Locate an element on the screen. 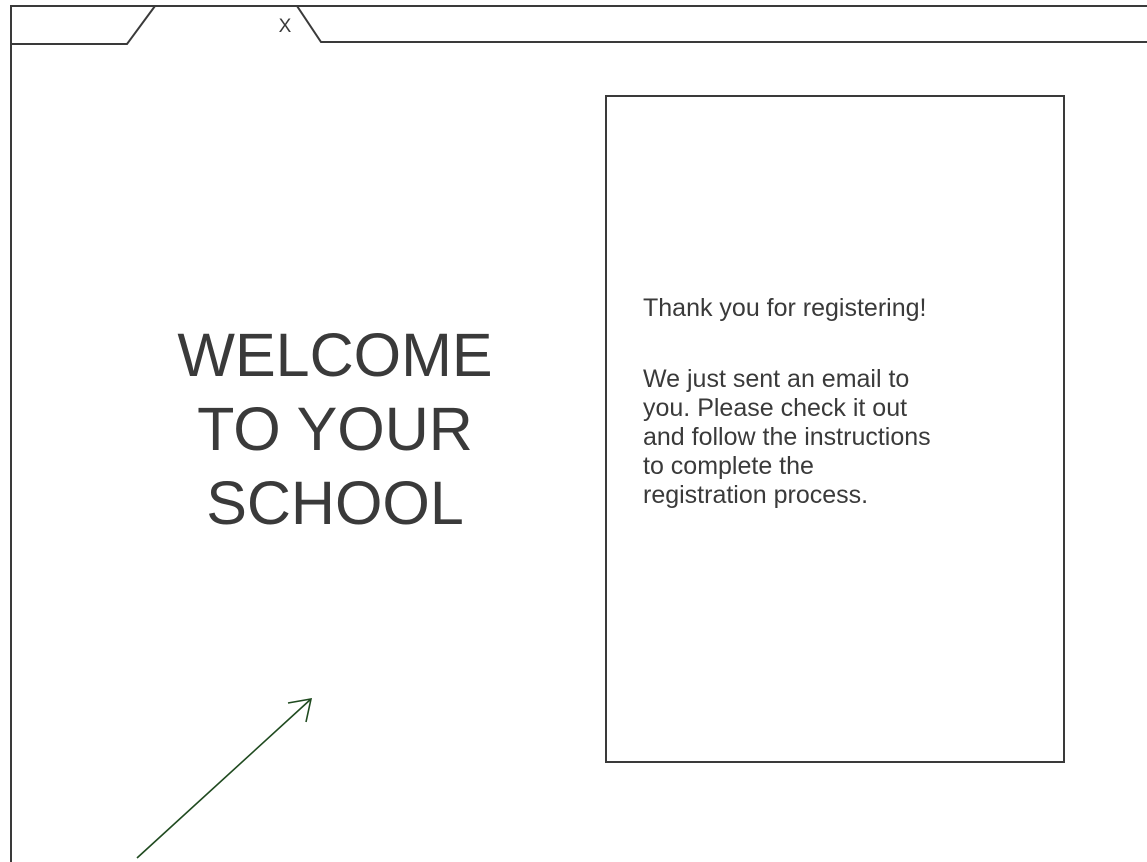 This screenshot has width=1147, height=862. tab-close-button: X is located at coordinates (285, 27).